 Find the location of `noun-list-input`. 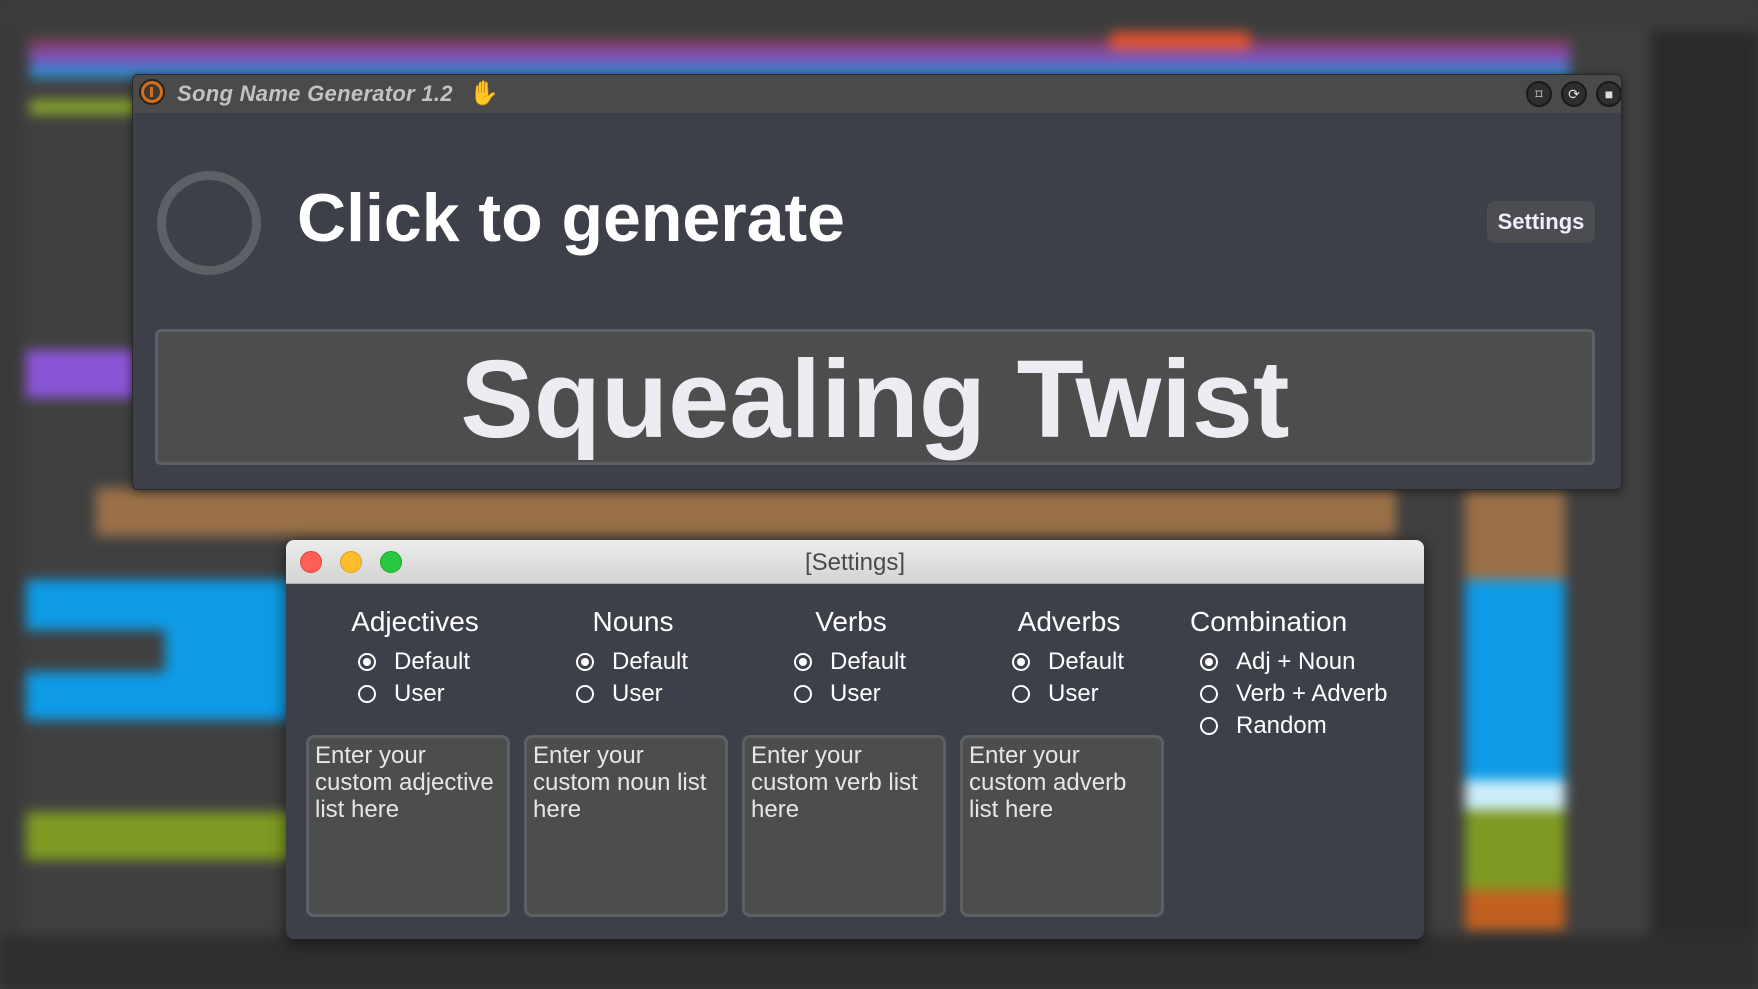

noun-list-input is located at coordinates (626, 826).